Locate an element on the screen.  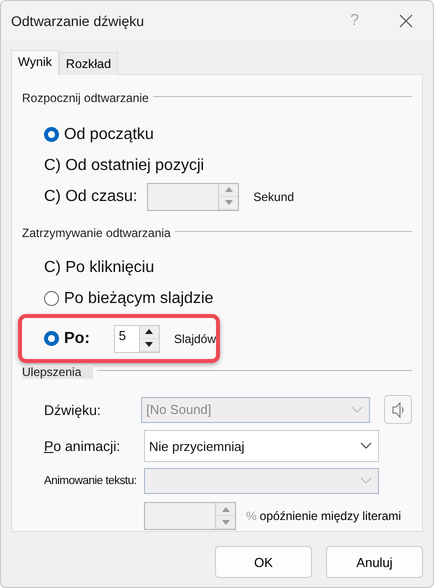
group-title: Ulepszenia is located at coordinates (58, 372).